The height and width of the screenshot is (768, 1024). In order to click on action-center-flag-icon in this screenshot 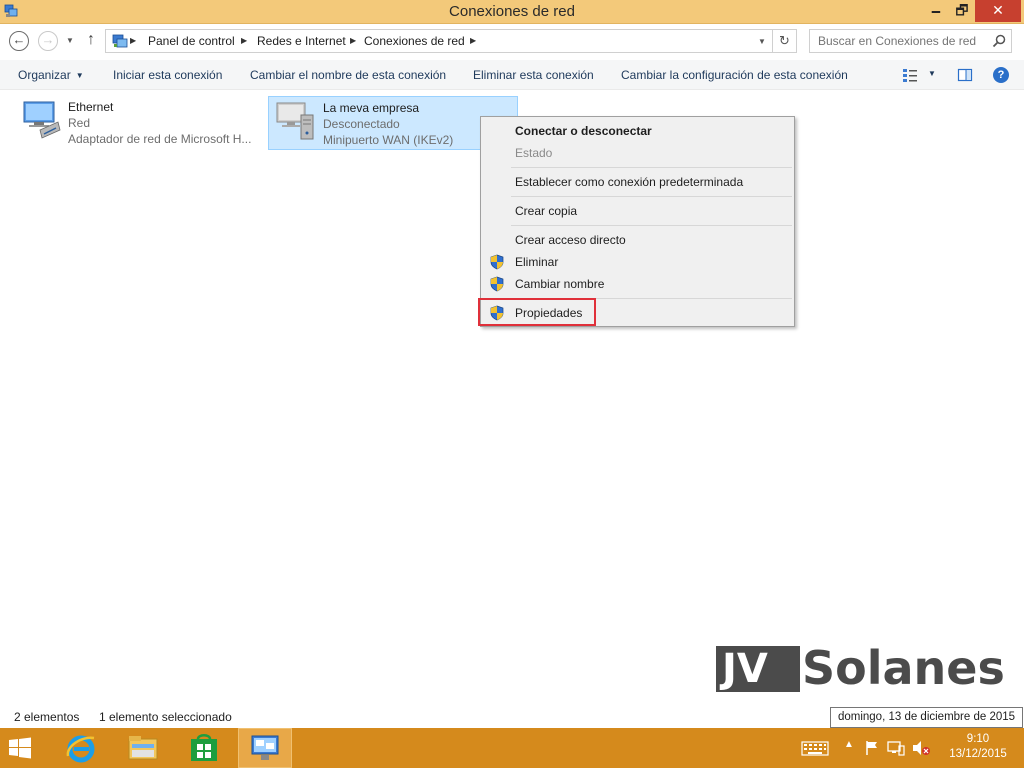, I will do `click(872, 748)`.